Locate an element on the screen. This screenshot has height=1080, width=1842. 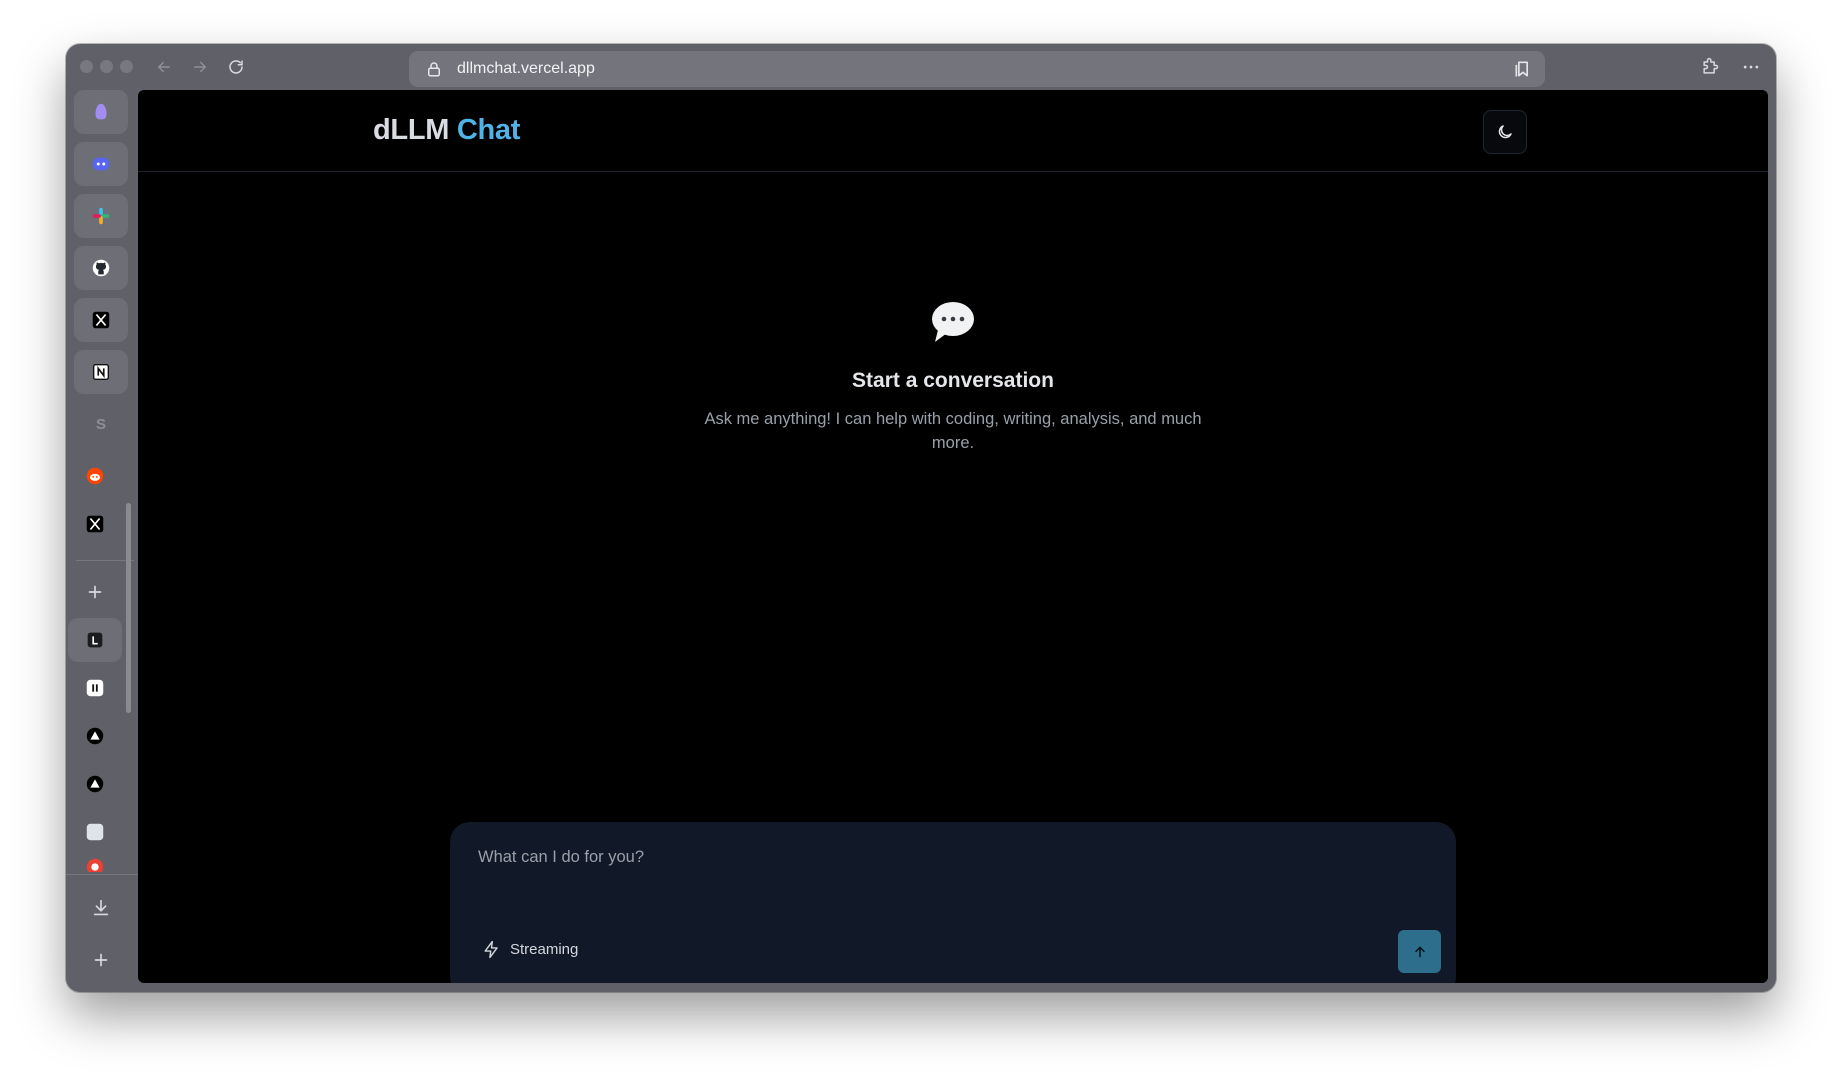
speech-bubble-icon is located at coordinates (953, 322).